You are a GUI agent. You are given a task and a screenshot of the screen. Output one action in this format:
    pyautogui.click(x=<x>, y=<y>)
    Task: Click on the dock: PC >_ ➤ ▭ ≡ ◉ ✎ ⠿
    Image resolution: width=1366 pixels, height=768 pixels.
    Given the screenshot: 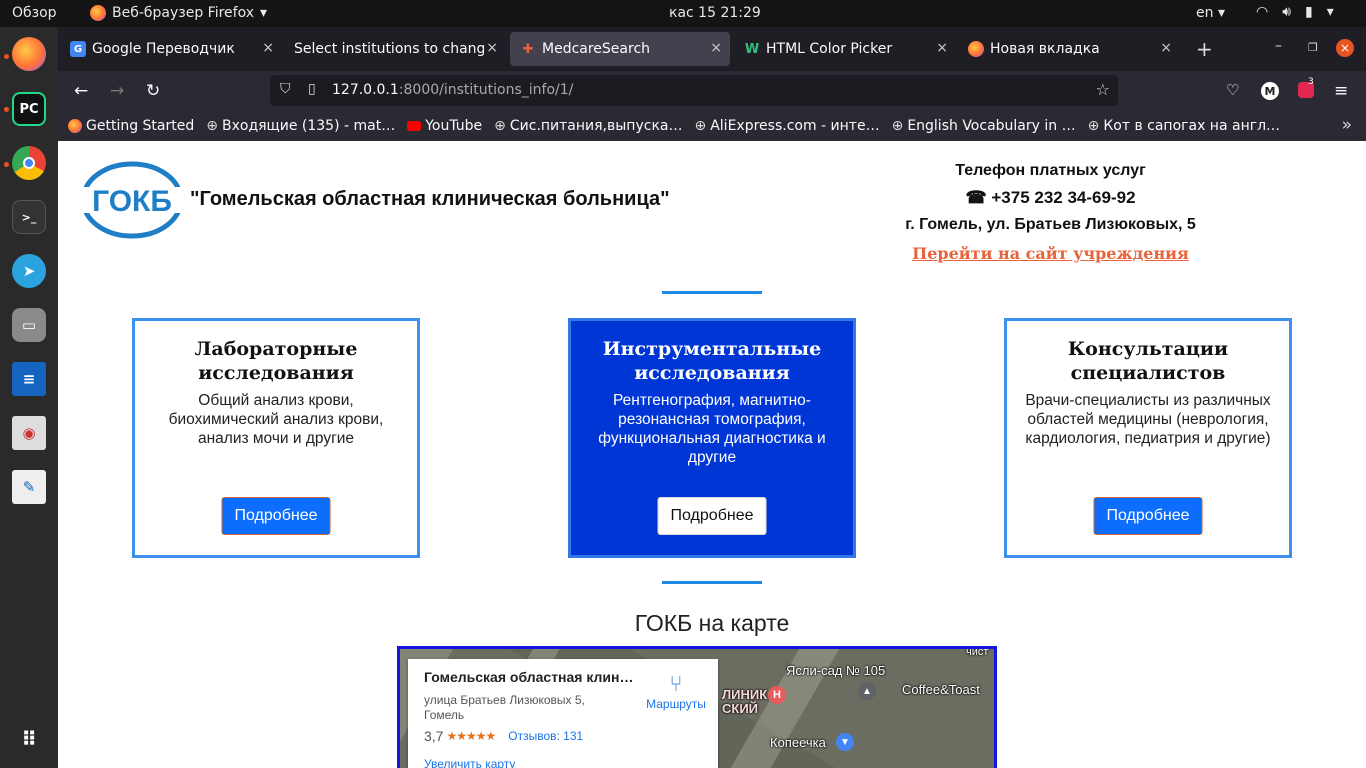 What is the action you would take?
    pyautogui.click(x=29, y=397)
    